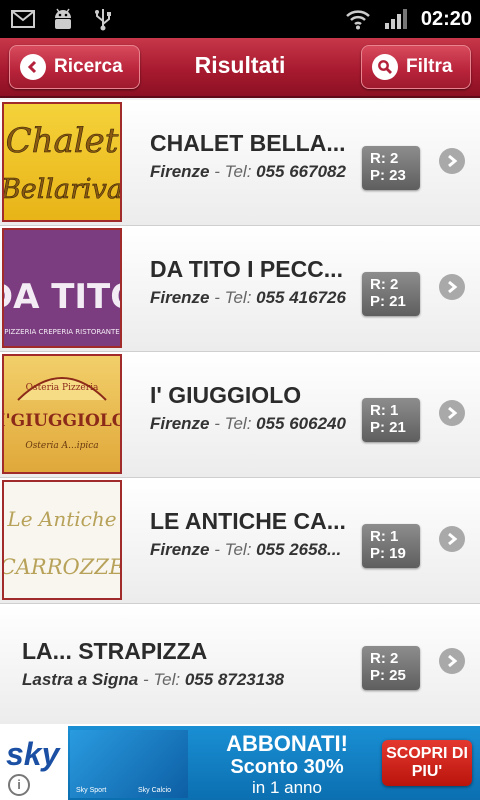 This screenshot has width=480, height=800. I want to click on city: Lastra a Signa, so click(80, 679).